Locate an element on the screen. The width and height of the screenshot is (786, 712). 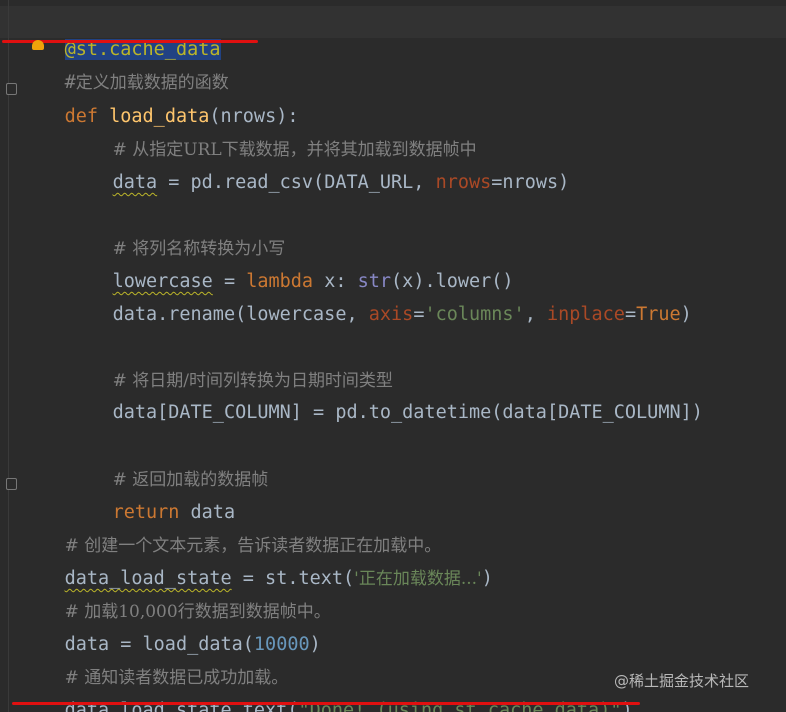
code-line-18: # 加载10,000行数据到数据帧中。 is located at coordinates (175, 596).